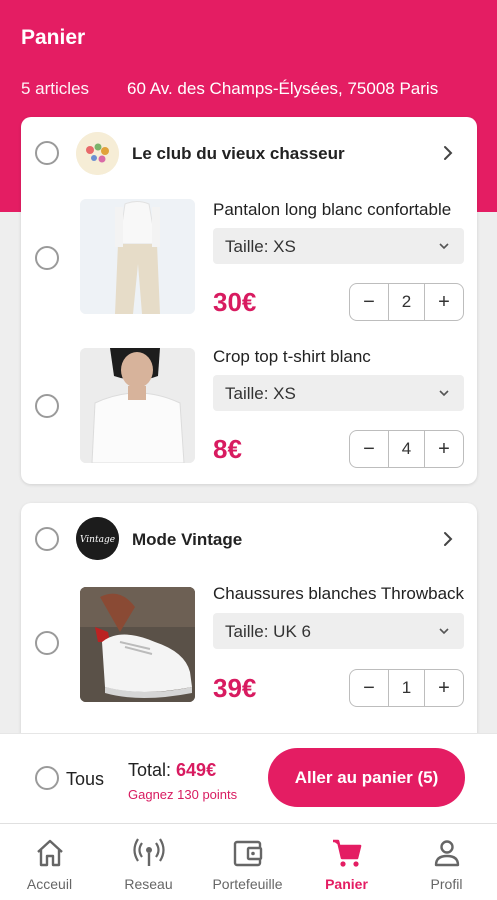  I want to click on product-price: 39€, so click(235, 688).